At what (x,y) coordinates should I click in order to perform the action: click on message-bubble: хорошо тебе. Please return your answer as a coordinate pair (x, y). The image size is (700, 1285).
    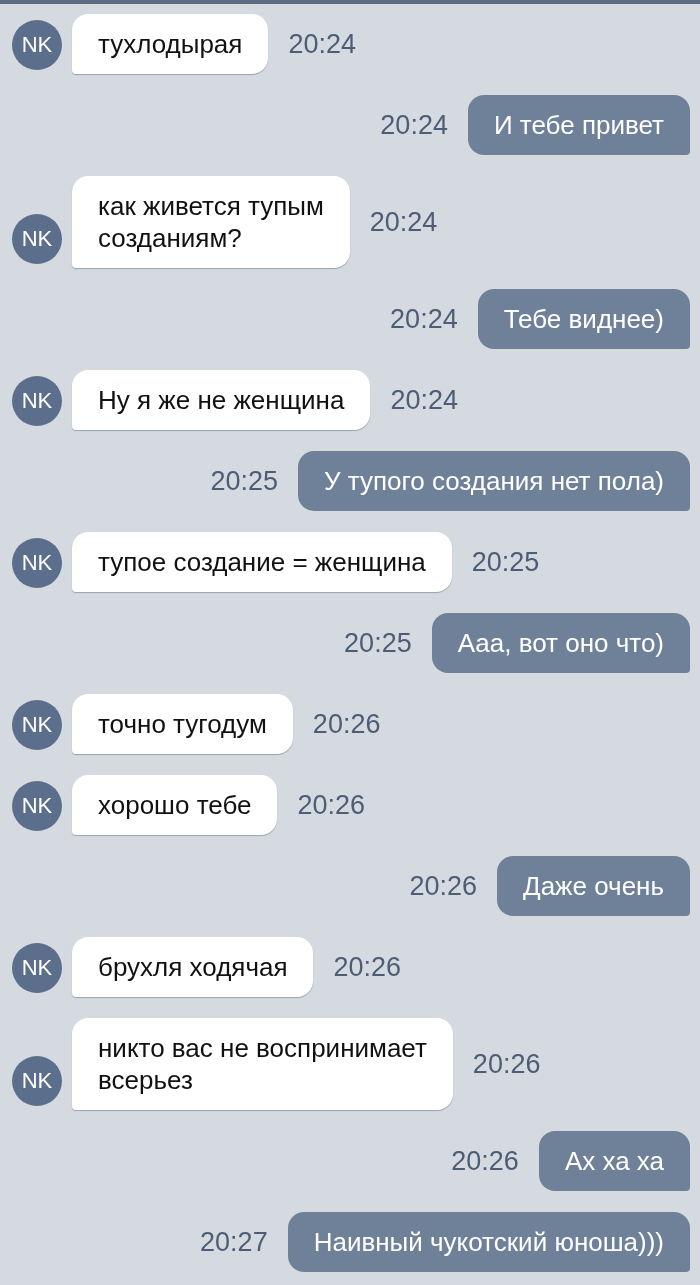
    Looking at the image, I should click on (175, 805).